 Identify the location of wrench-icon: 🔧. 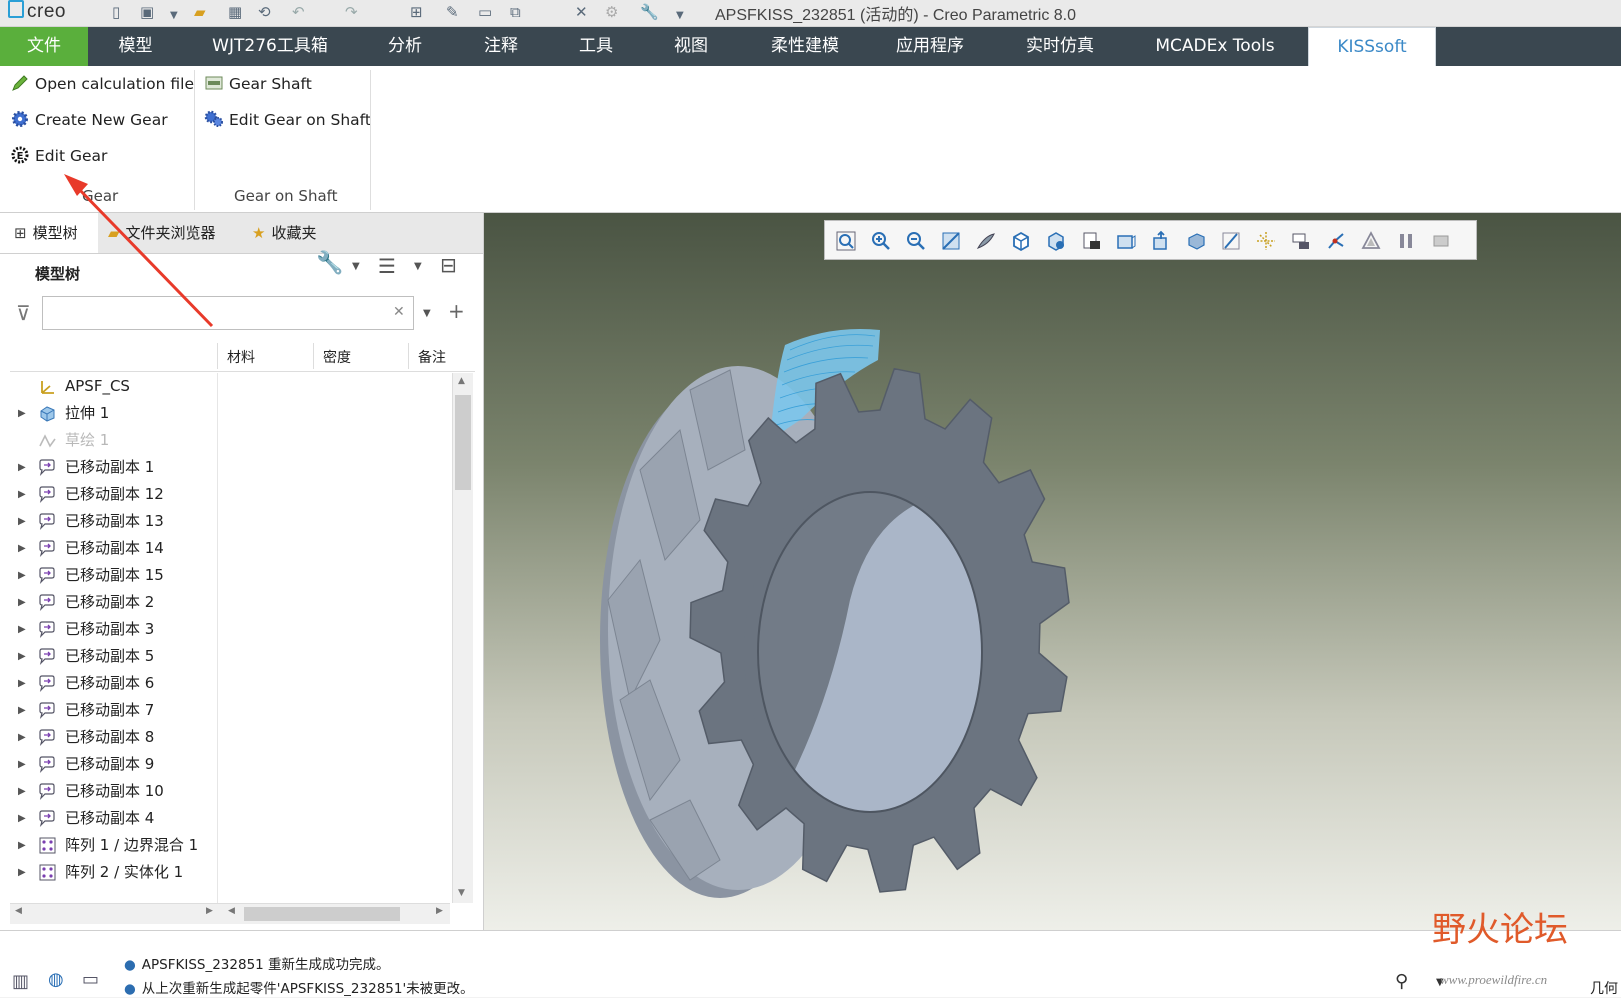
(649, 12).